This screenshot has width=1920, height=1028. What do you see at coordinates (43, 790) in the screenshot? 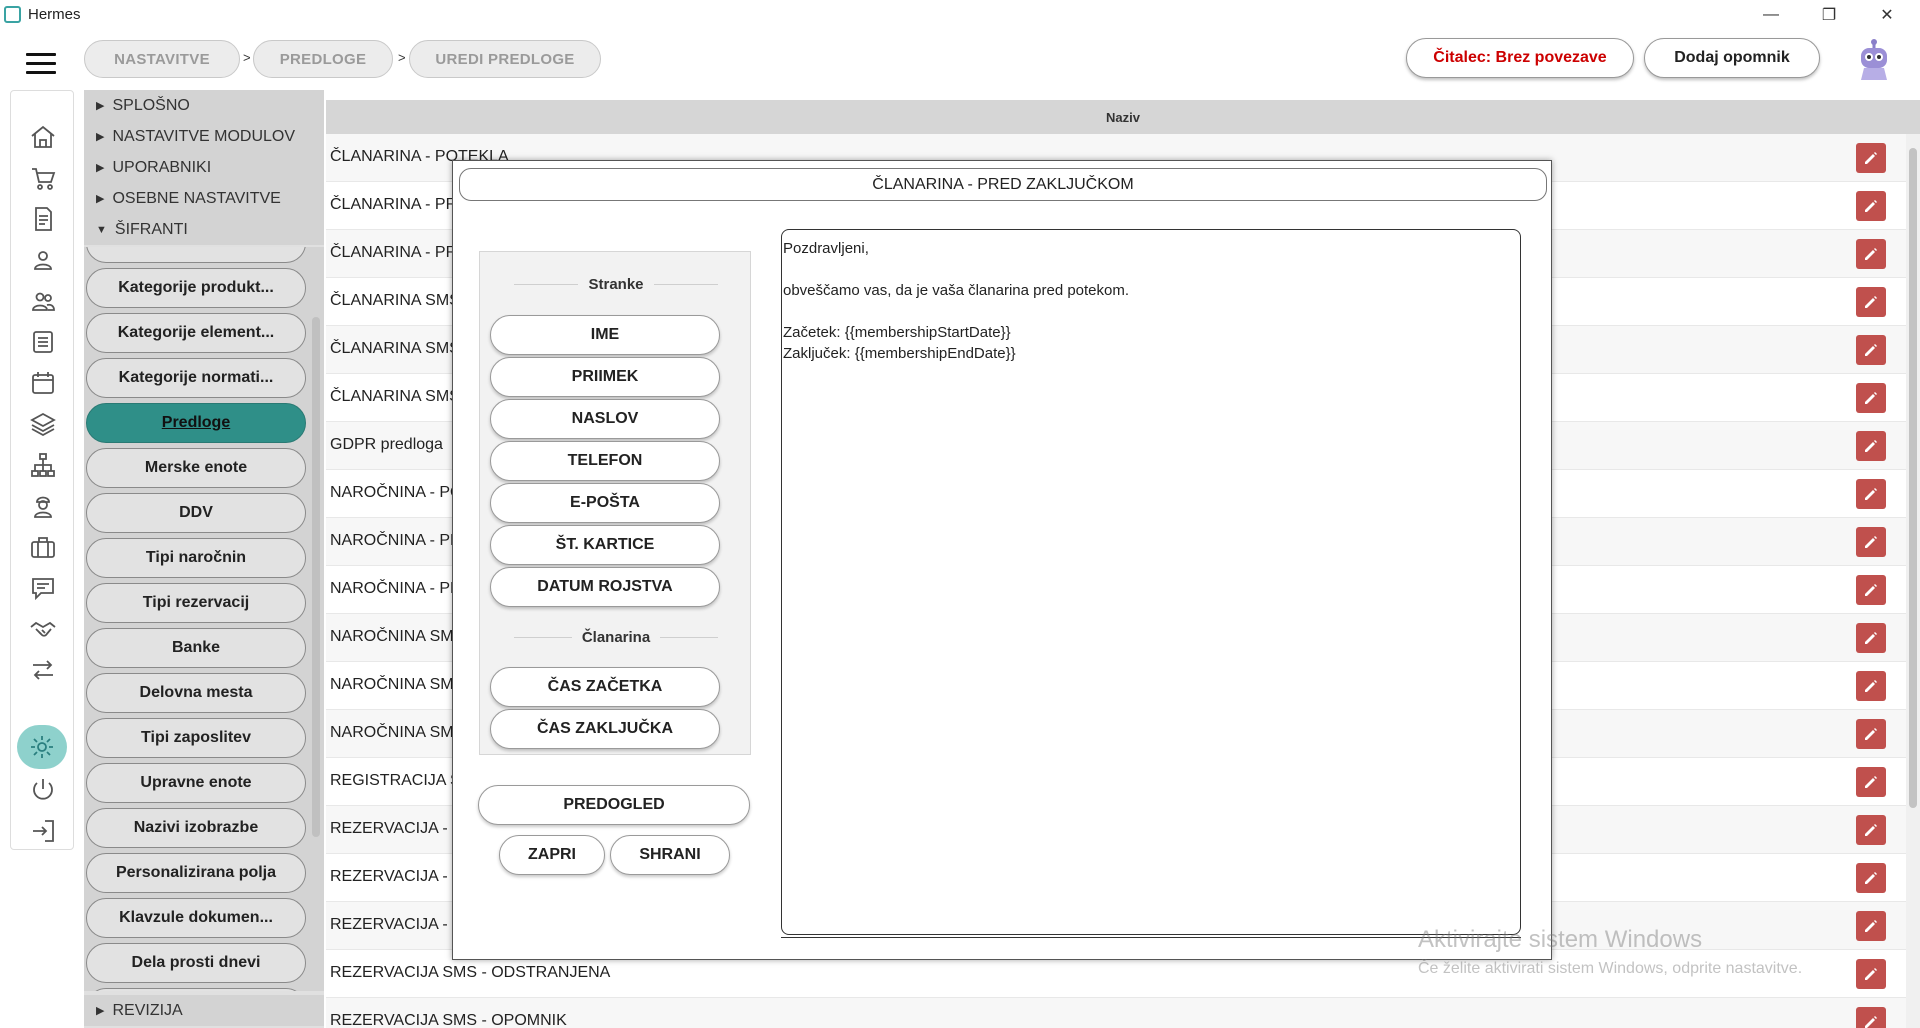
I see `power-icon` at bounding box center [43, 790].